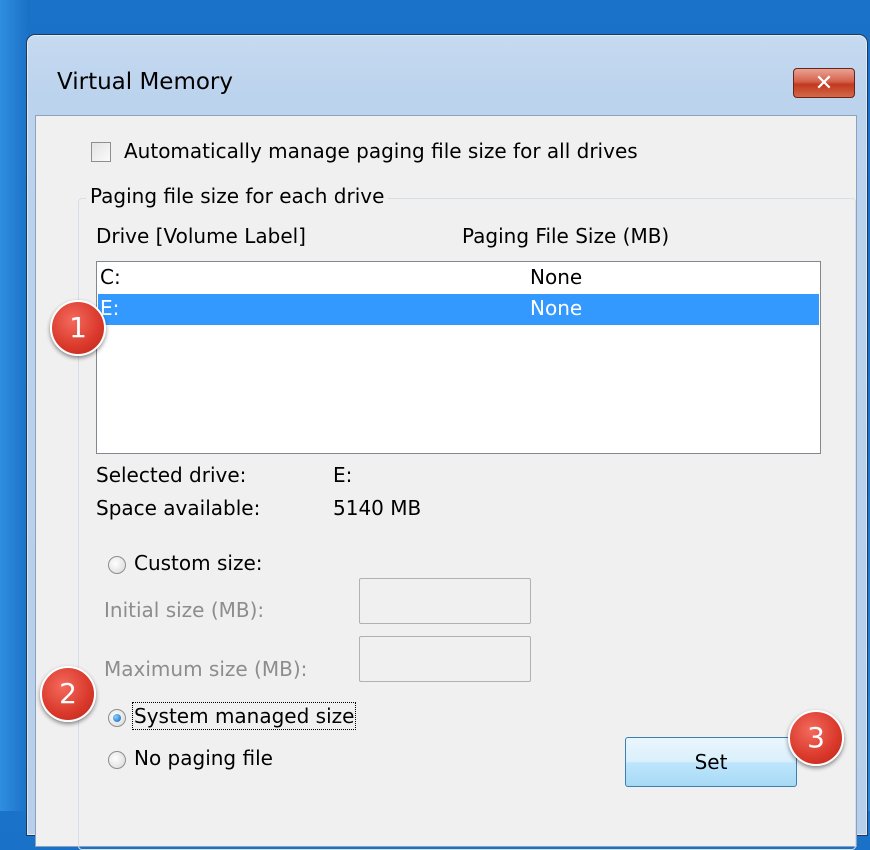 This screenshot has height=850, width=870. What do you see at coordinates (445, 601) in the screenshot?
I see `initial-size-input` at bounding box center [445, 601].